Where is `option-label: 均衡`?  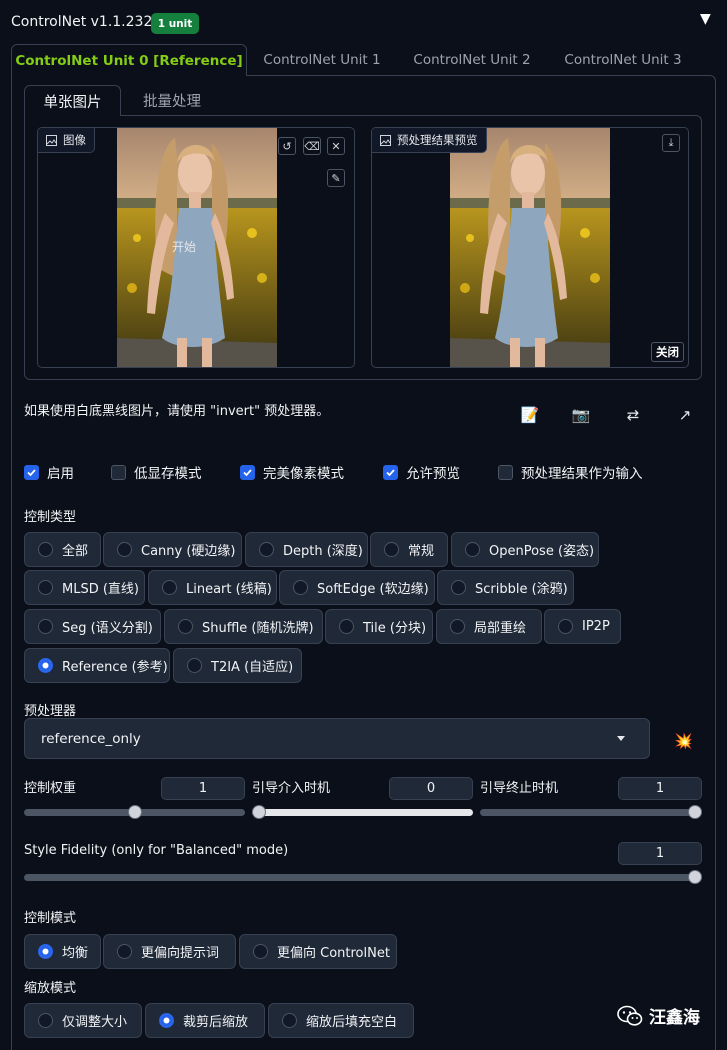 option-label: 均衡 is located at coordinates (75, 953).